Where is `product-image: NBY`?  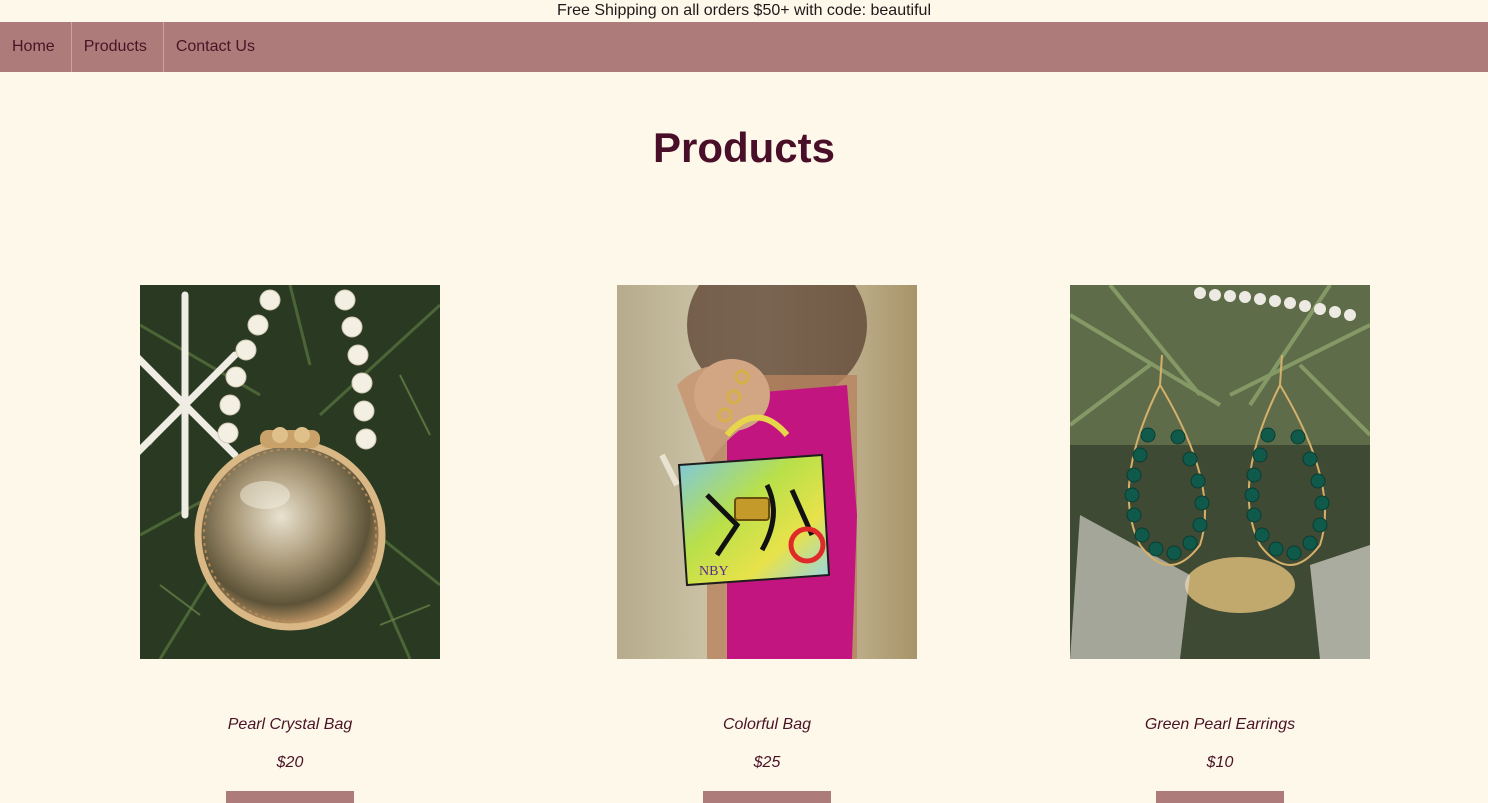
product-image: NBY is located at coordinates (767, 472).